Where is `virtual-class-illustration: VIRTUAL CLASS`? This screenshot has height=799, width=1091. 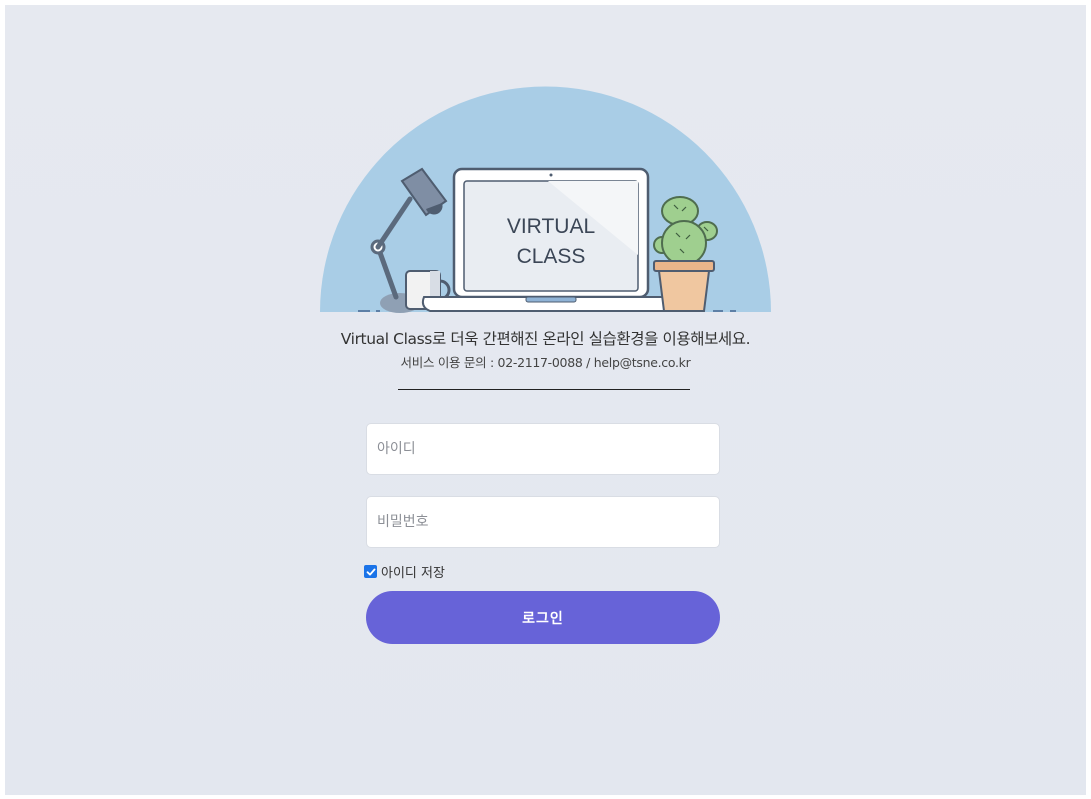 virtual-class-illustration: VIRTUAL CLASS is located at coordinates (545, 201).